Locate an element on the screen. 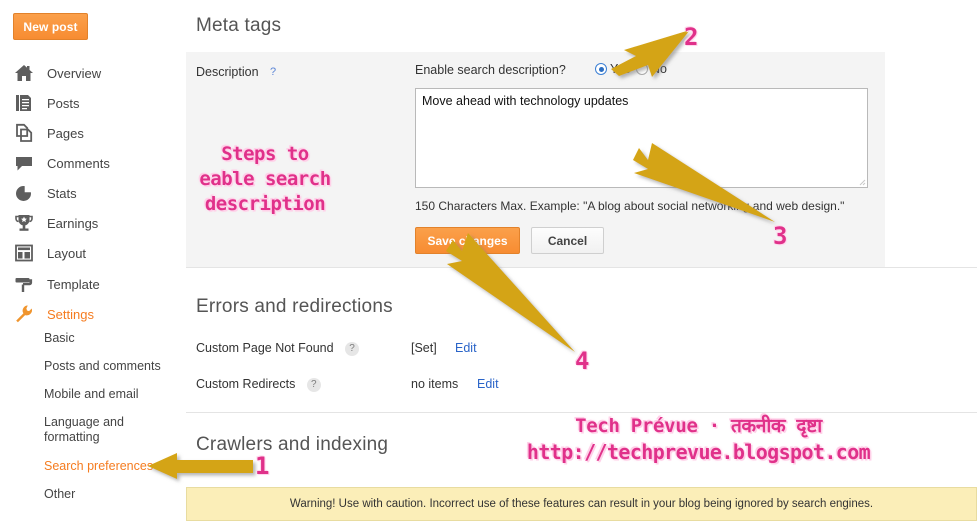 This screenshot has width=977, height=526. document-lines-icon is located at coordinates (23, 103).